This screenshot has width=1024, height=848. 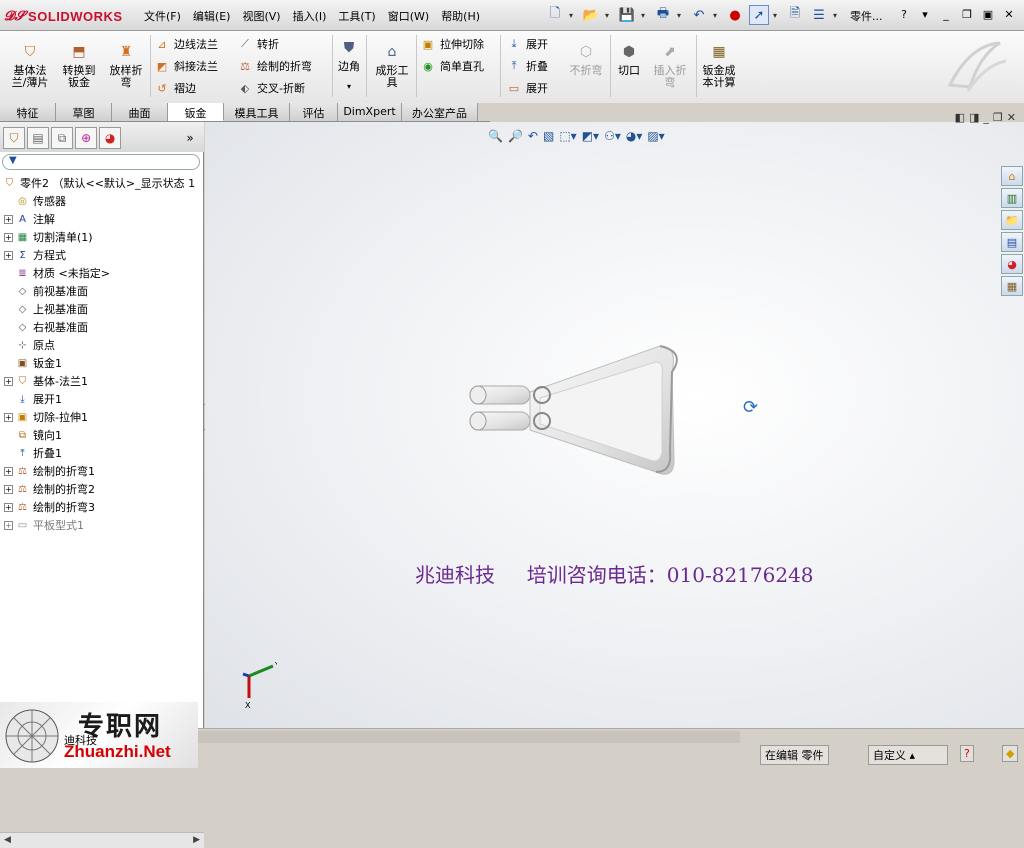 I want to click on hide-show-items-icon: ⚇▾, so click(x=612, y=136).